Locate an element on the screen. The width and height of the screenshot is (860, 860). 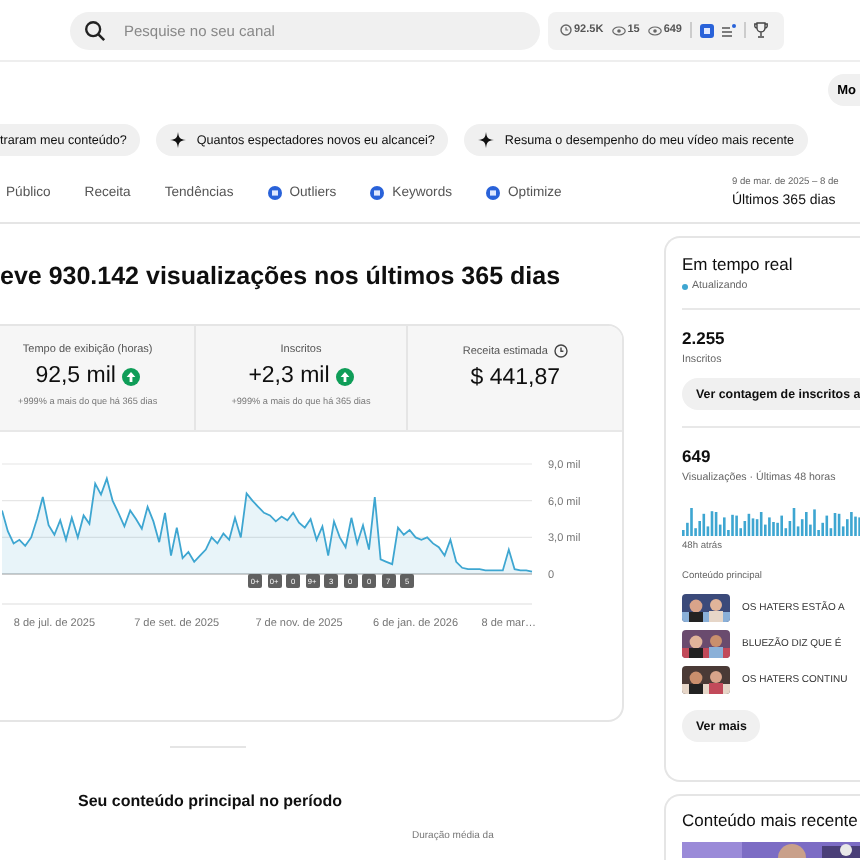
trophy-icon is located at coordinates (761, 30).